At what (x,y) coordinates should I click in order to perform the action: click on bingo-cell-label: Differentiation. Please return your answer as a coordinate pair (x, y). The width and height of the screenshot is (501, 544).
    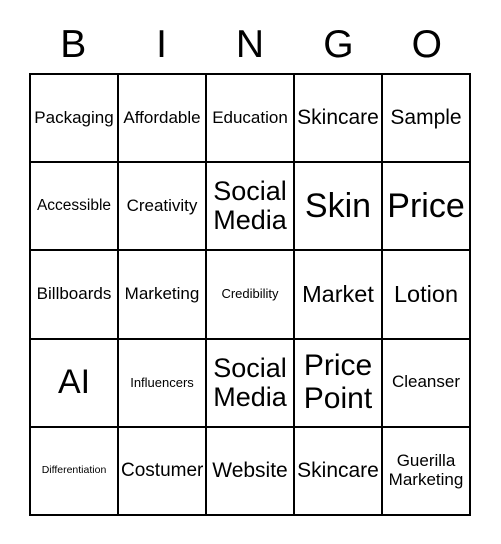
    Looking at the image, I should click on (74, 470).